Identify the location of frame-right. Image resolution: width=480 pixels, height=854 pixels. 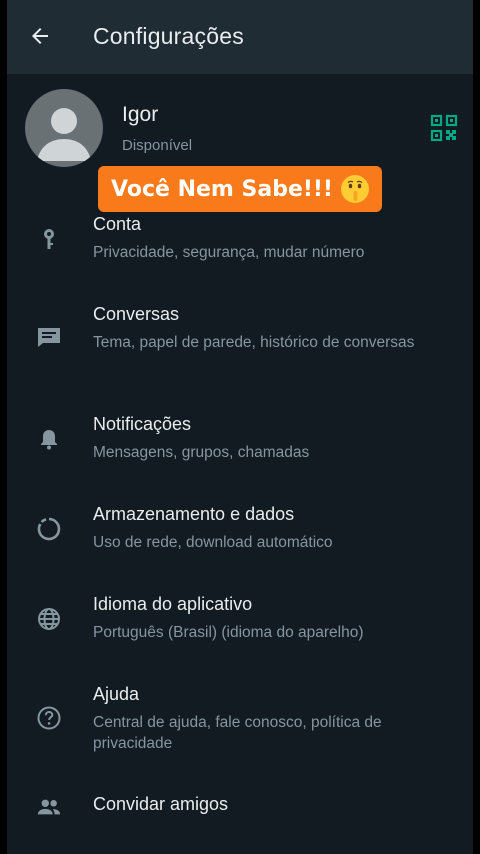
(476, 427).